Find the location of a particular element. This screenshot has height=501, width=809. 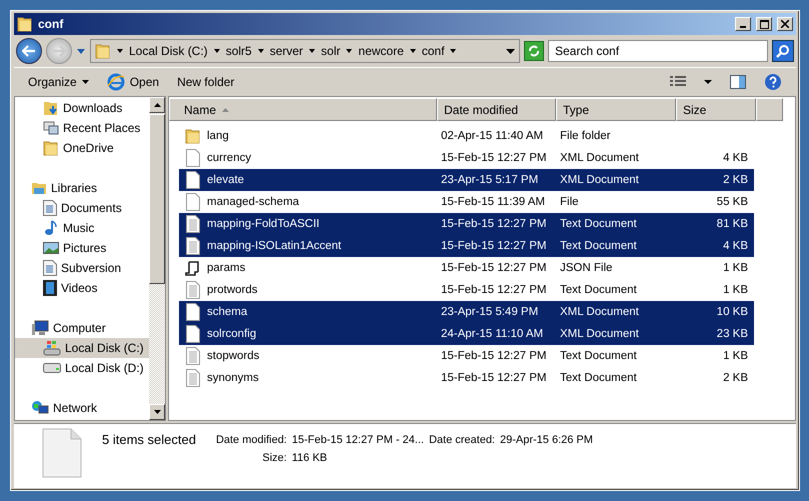

sidebar-item: Local Disk (C:) is located at coordinates (82, 348).